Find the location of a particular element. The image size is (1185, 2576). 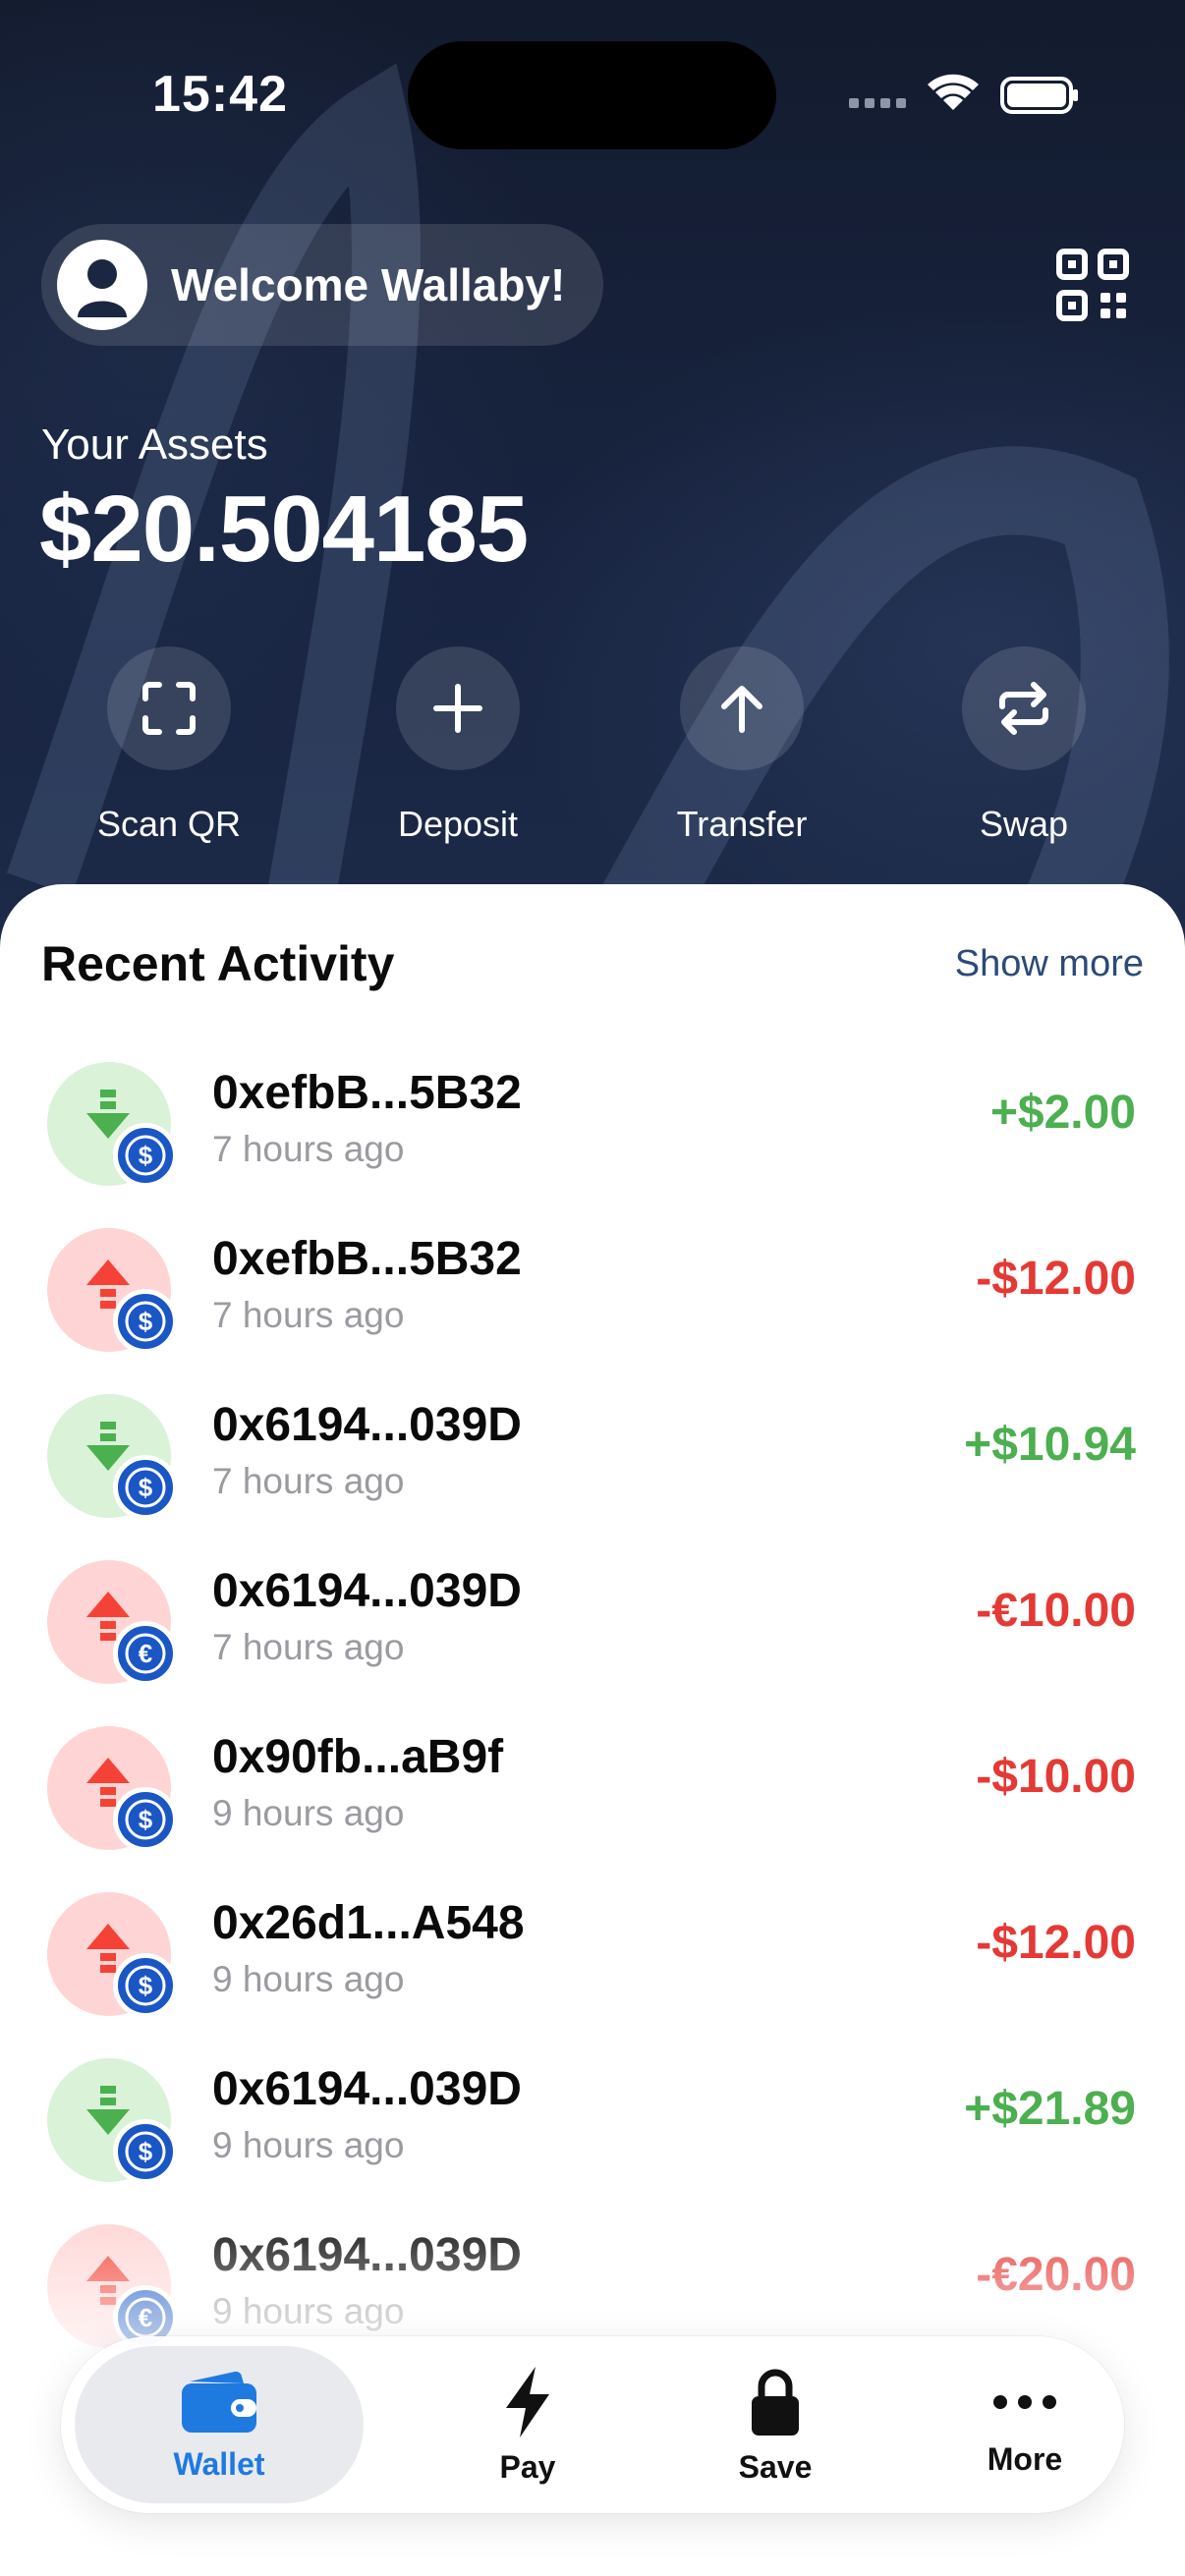

currency-coin-icon: € is located at coordinates (146, 1653).